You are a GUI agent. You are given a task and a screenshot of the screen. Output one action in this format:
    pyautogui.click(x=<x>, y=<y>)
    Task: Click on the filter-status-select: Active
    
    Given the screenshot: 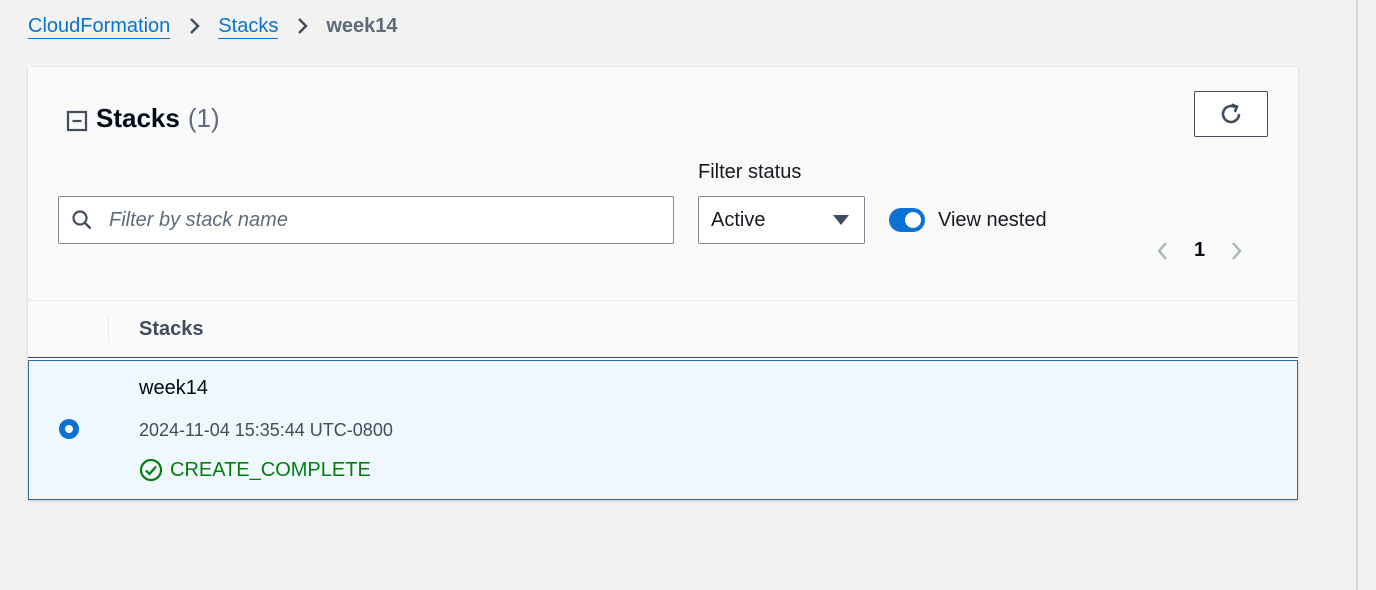 What is the action you would take?
    pyautogui.click(x=781, y=220)
    